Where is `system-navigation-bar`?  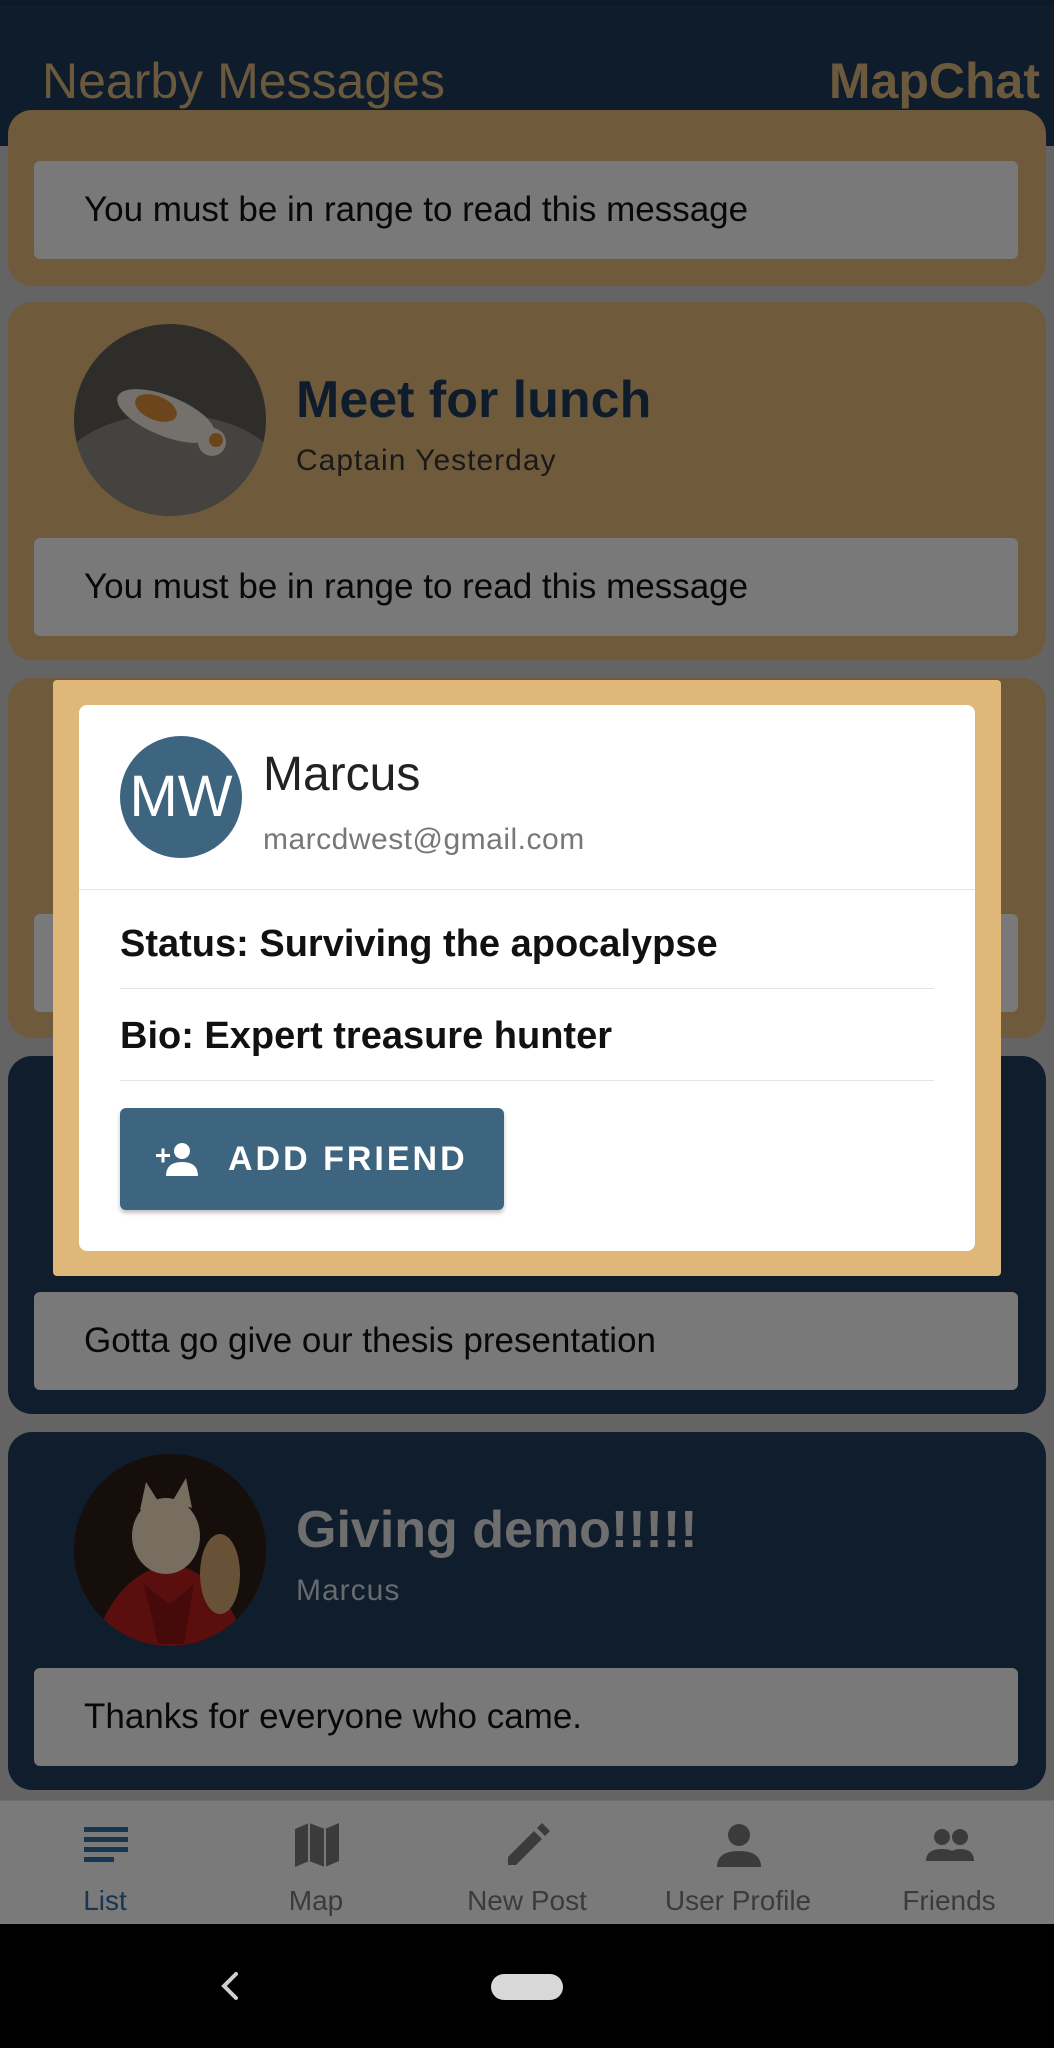
system-navigation-bar is located at coordinates (527, 1986).